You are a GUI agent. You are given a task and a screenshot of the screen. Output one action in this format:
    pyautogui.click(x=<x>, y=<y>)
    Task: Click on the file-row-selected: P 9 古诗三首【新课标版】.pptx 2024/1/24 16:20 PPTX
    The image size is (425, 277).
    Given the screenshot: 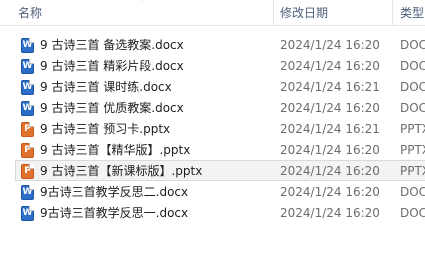 What is the action you would take?
    pyautogui.click(x=220, y=170)
    